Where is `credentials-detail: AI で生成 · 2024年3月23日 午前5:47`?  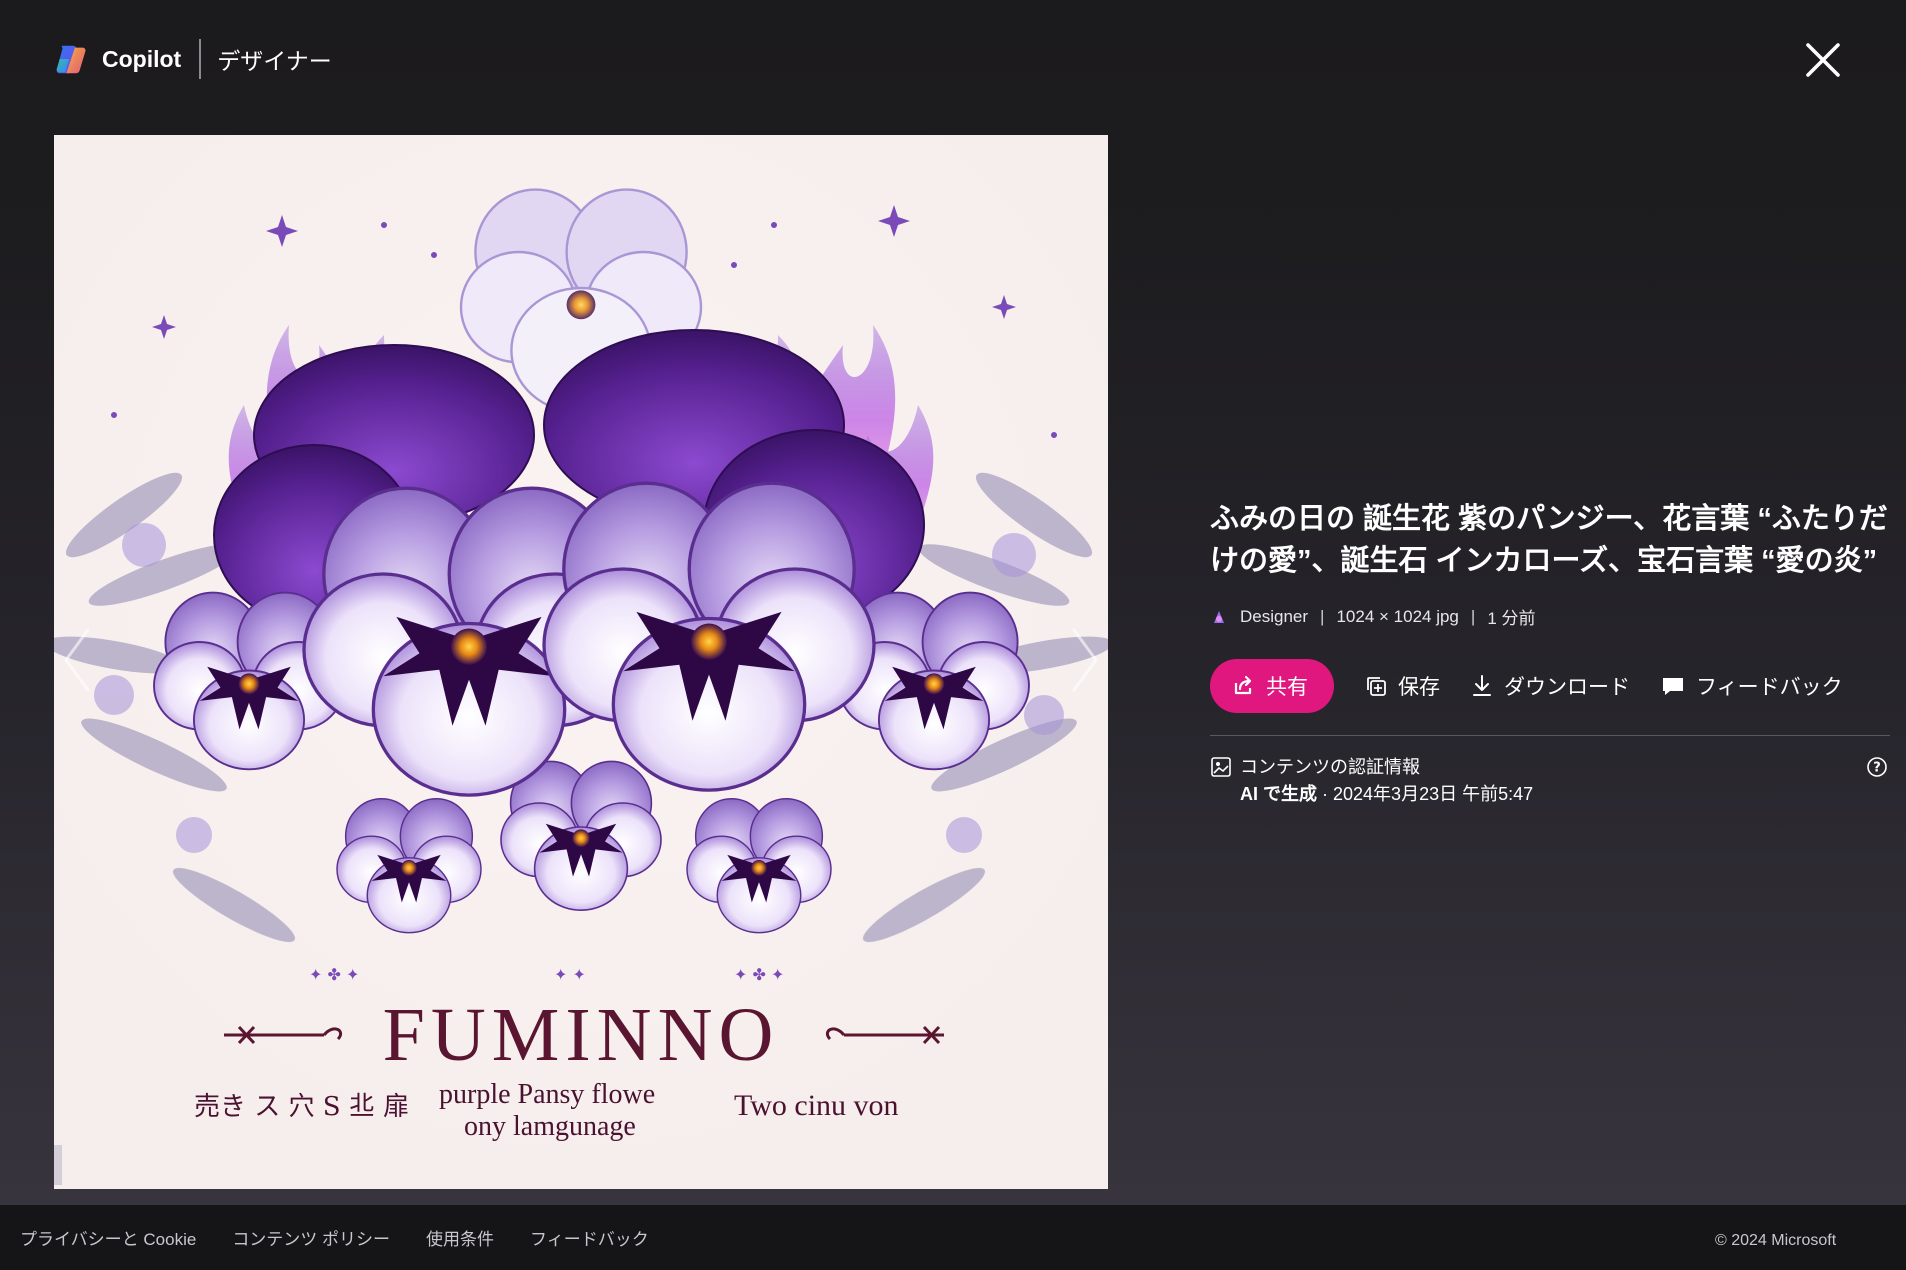 credentials-detail: AI で生成 · 2024年3月23日 午前5:47 is located at coordinates (1386, 794).